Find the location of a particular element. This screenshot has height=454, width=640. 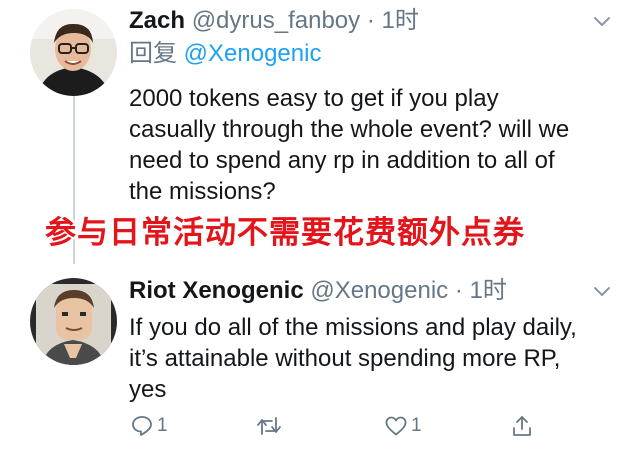

tweet-text-line: 2000 tokens easy to get if you play is located at coordinates (314, 98).